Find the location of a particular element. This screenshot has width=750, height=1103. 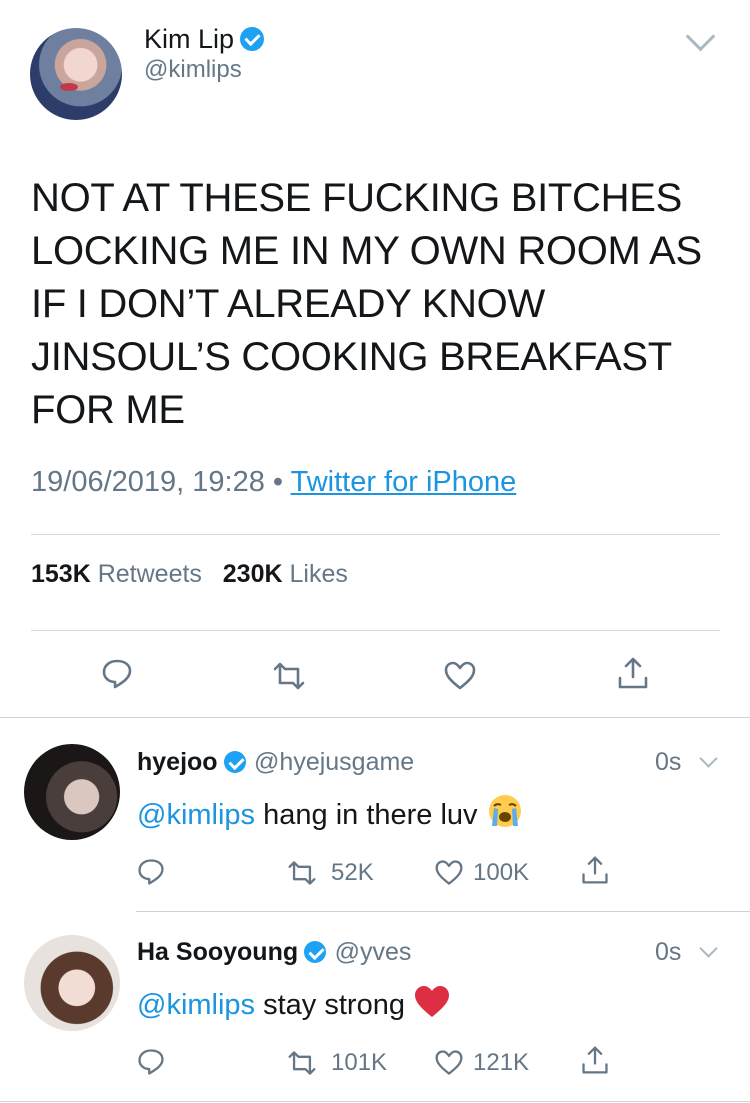

reply-body: stay strong is located at coordinates (334, 1005).